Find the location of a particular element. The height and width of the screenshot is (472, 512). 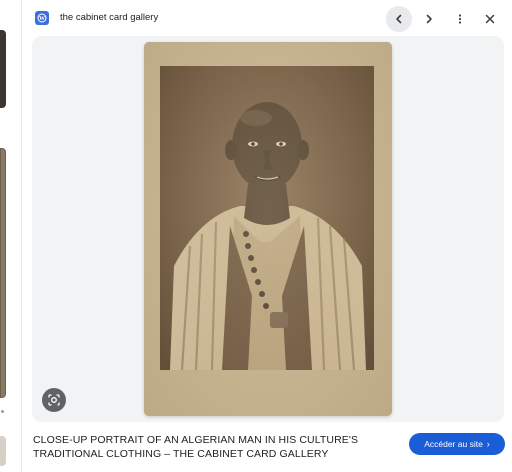

previous-image-button is located at coordinates (399, 19).